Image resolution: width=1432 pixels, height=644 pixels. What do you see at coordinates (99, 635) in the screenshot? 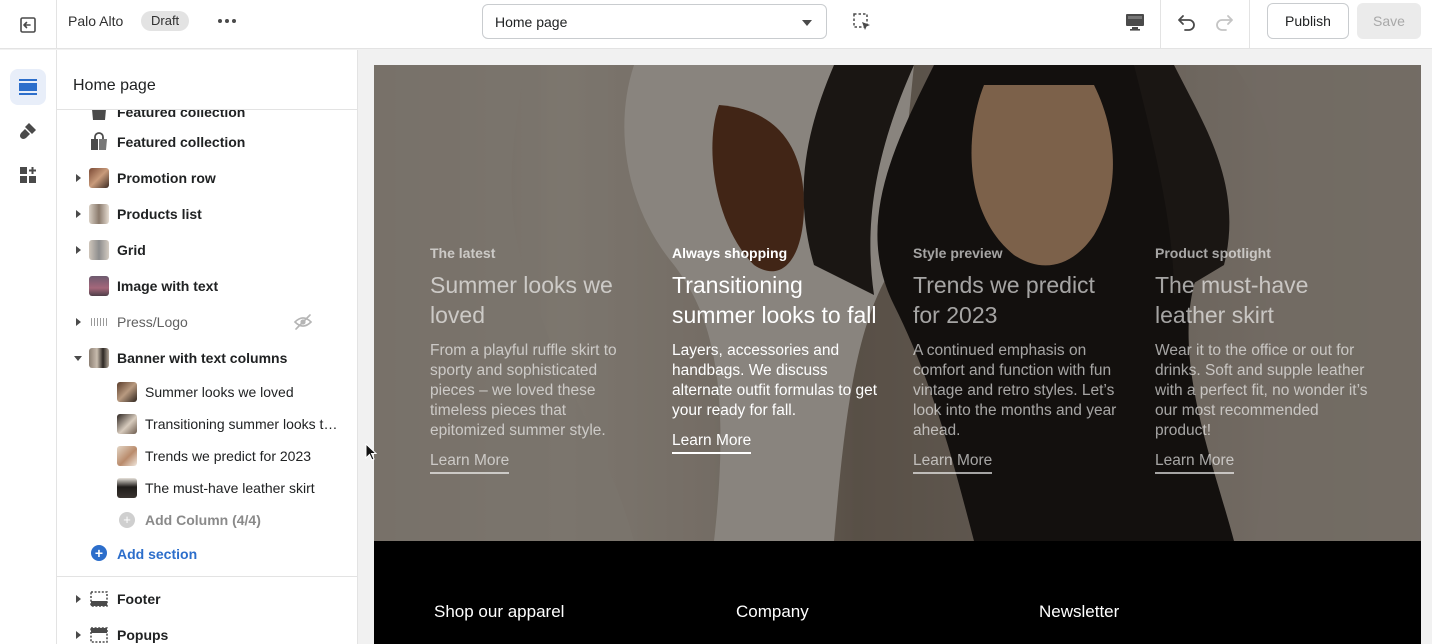
I see `popup-icon` at bounding box center [99, 635].